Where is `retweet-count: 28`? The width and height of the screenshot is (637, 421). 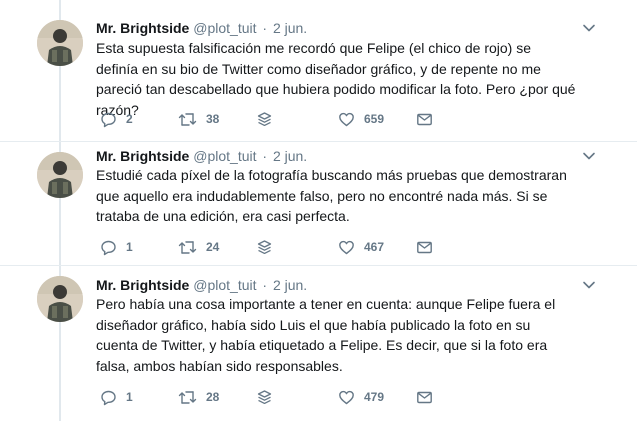
retweet-count: 28 is located at coordinates (213, 397).